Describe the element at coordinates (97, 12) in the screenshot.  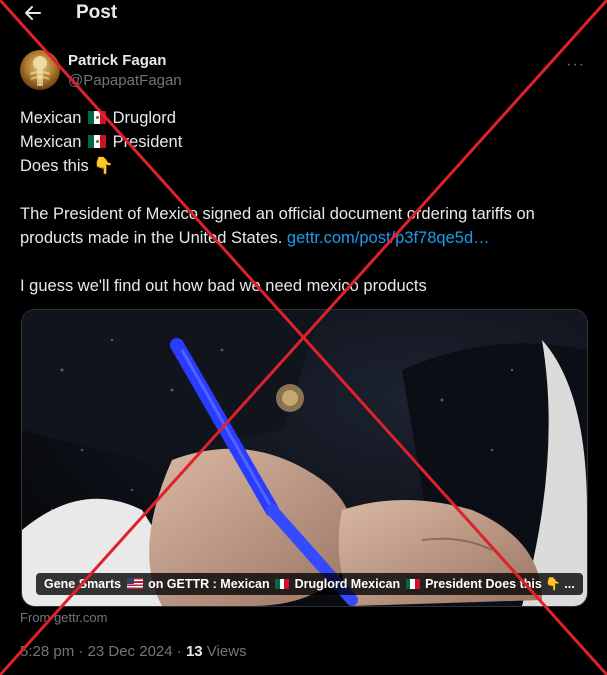
I see `page-title: Post` at that location.